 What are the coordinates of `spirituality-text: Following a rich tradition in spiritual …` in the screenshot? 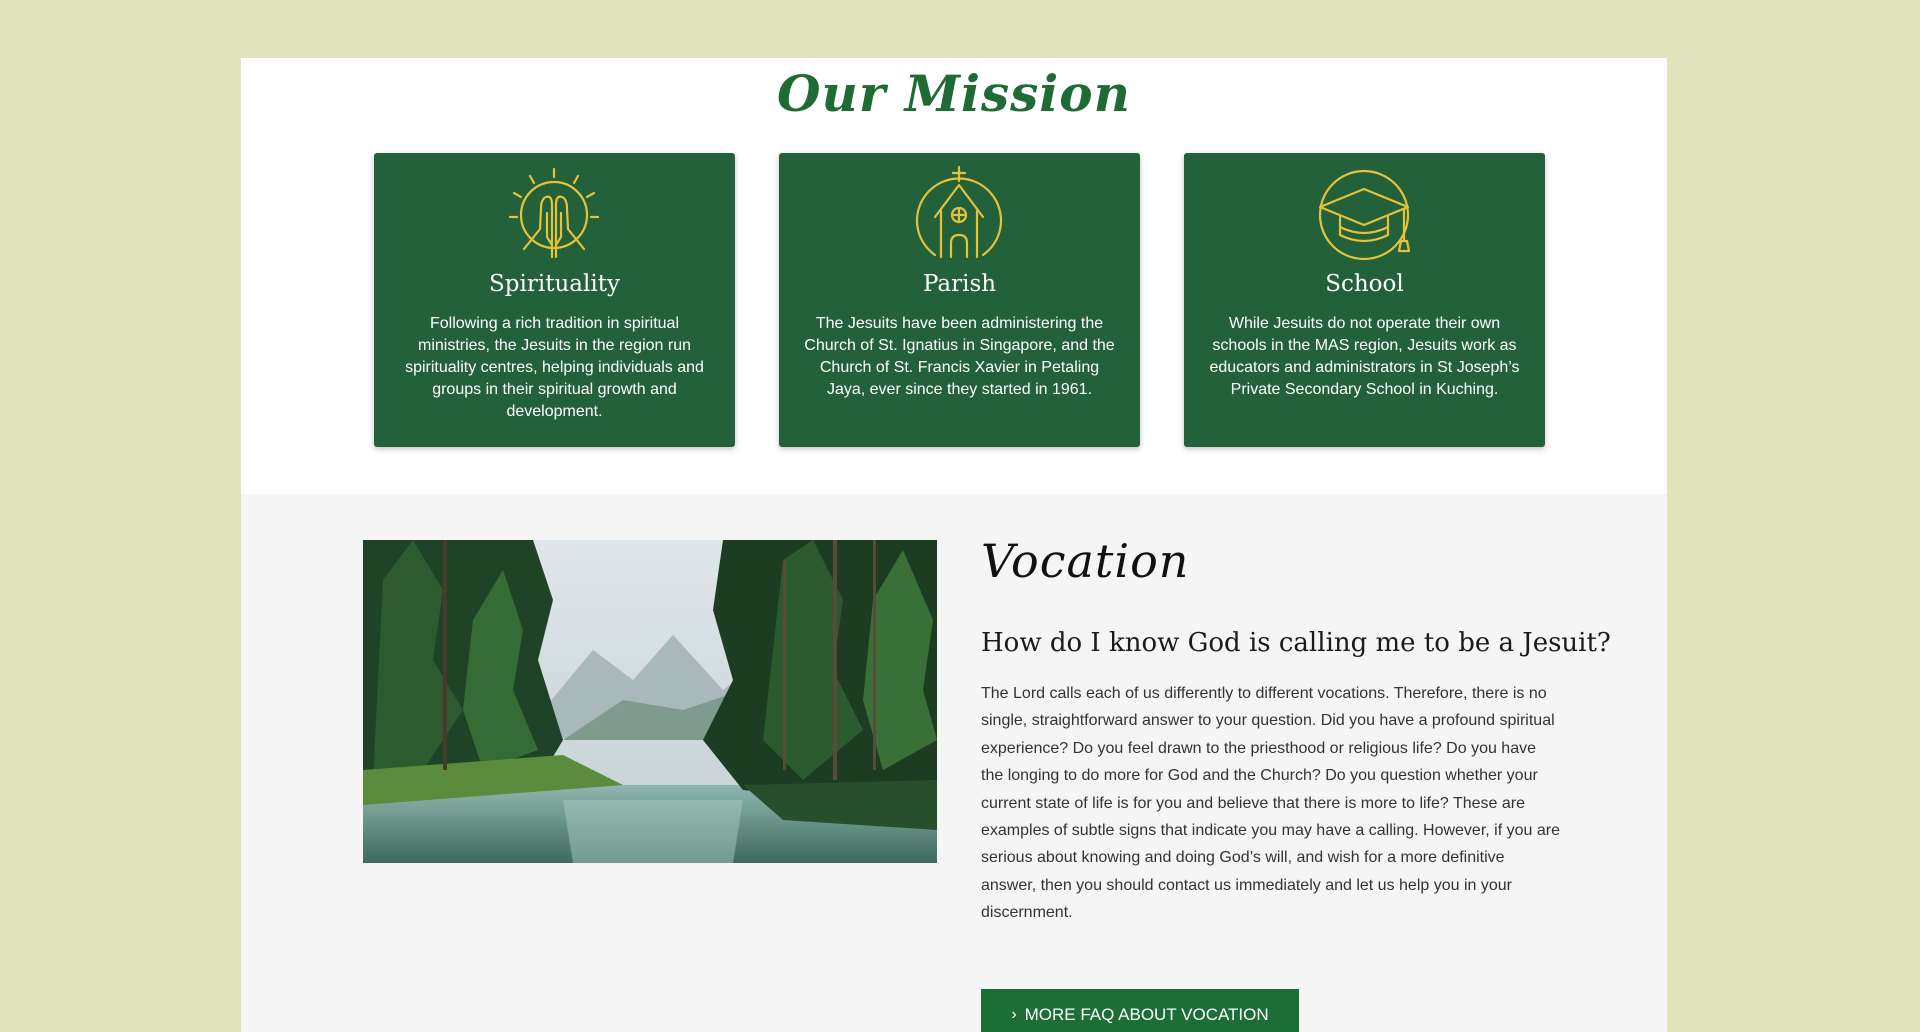 It's located at (554, 367).